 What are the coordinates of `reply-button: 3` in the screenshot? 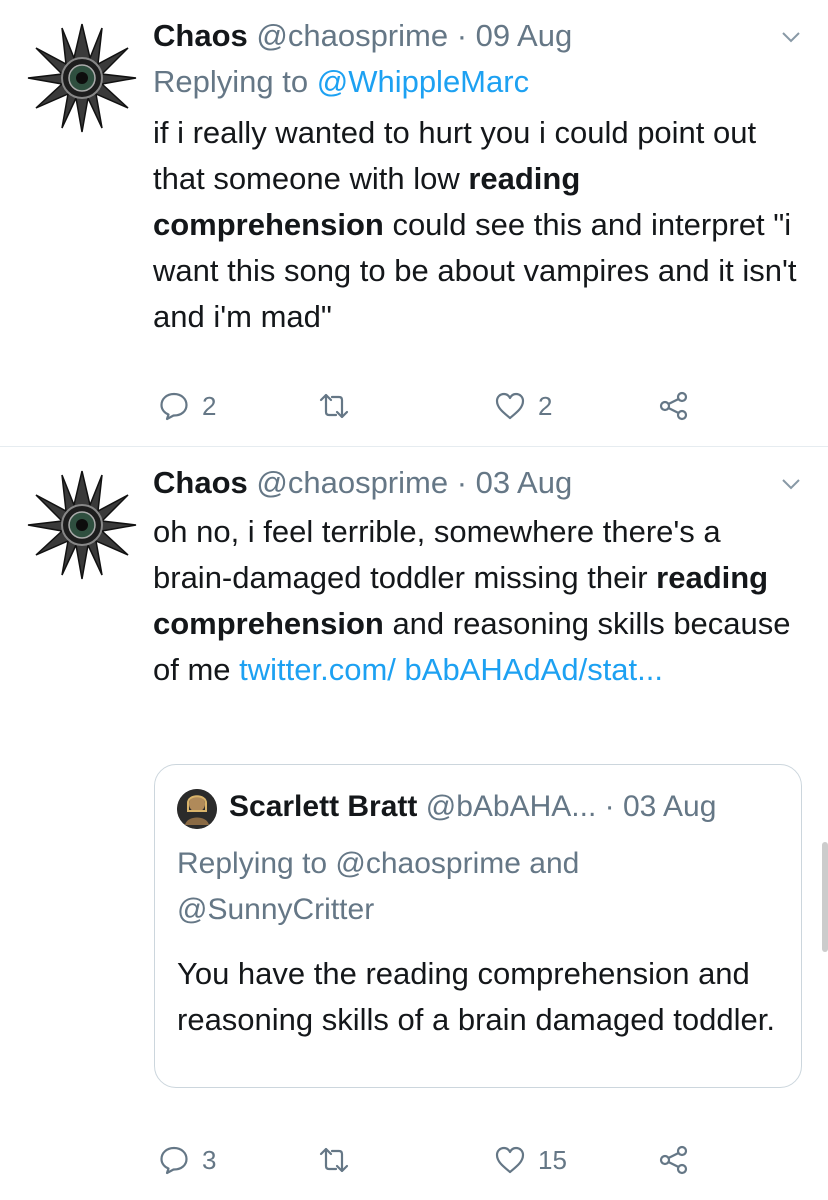 It's located at (187, 1160).